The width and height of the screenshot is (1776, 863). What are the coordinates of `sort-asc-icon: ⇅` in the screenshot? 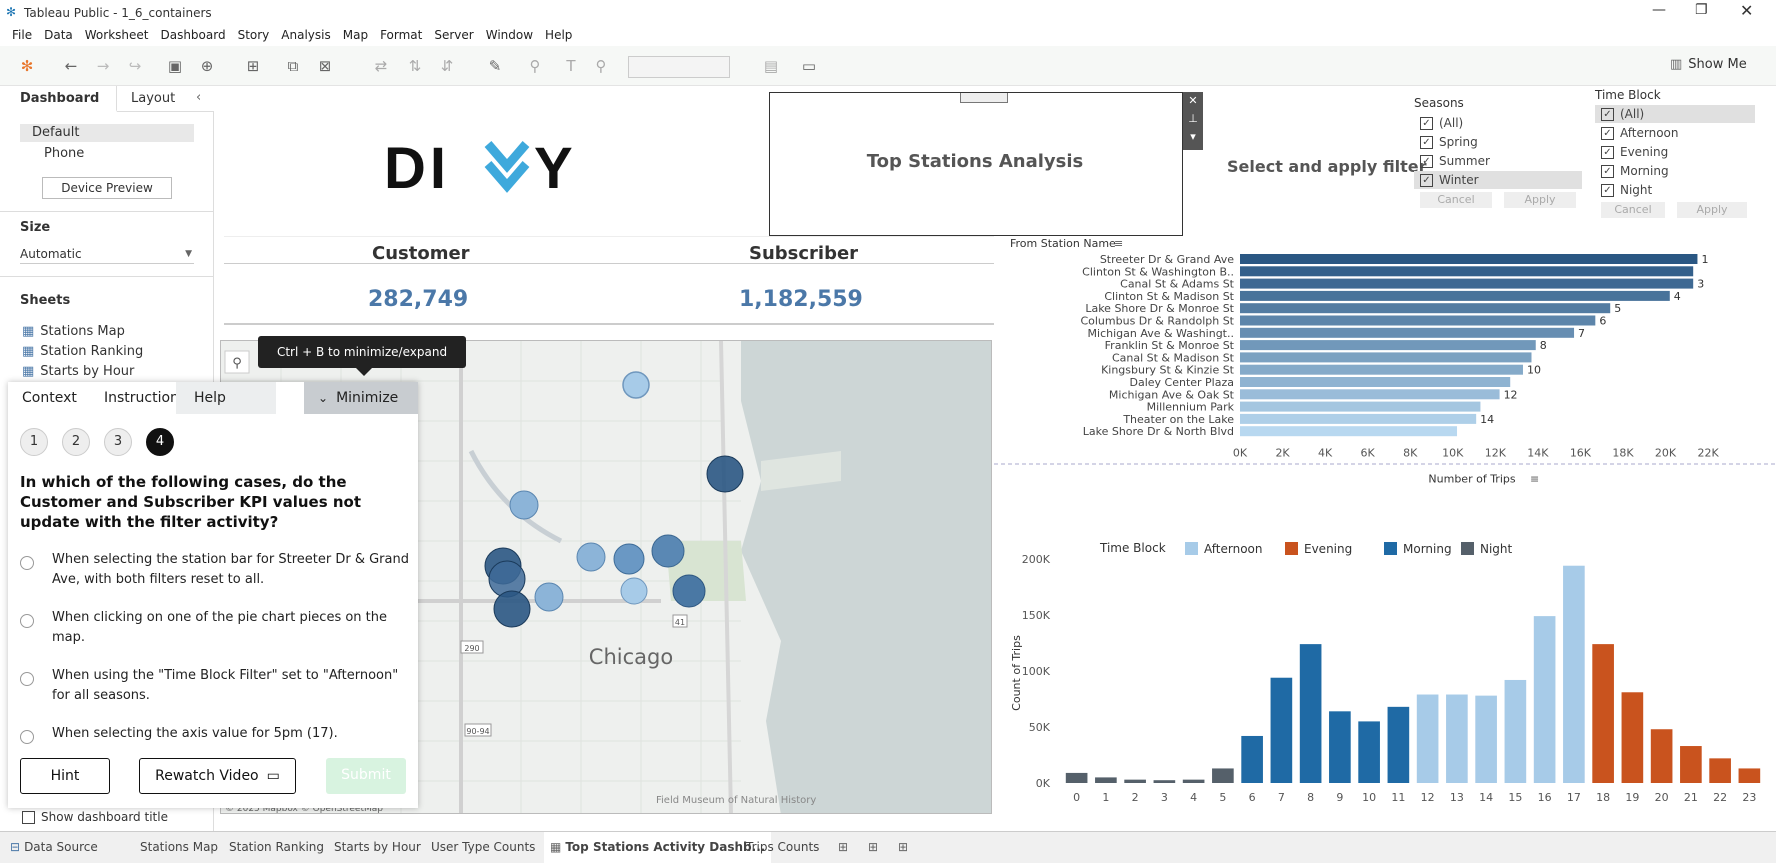 It's located at (415, 66).